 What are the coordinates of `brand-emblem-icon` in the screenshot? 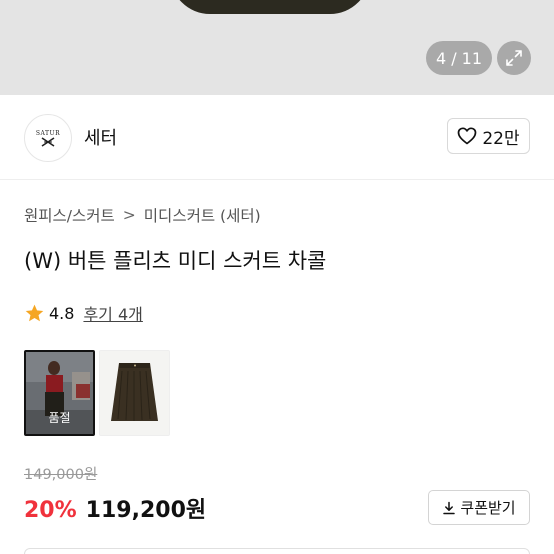 It's located at (48, 141).